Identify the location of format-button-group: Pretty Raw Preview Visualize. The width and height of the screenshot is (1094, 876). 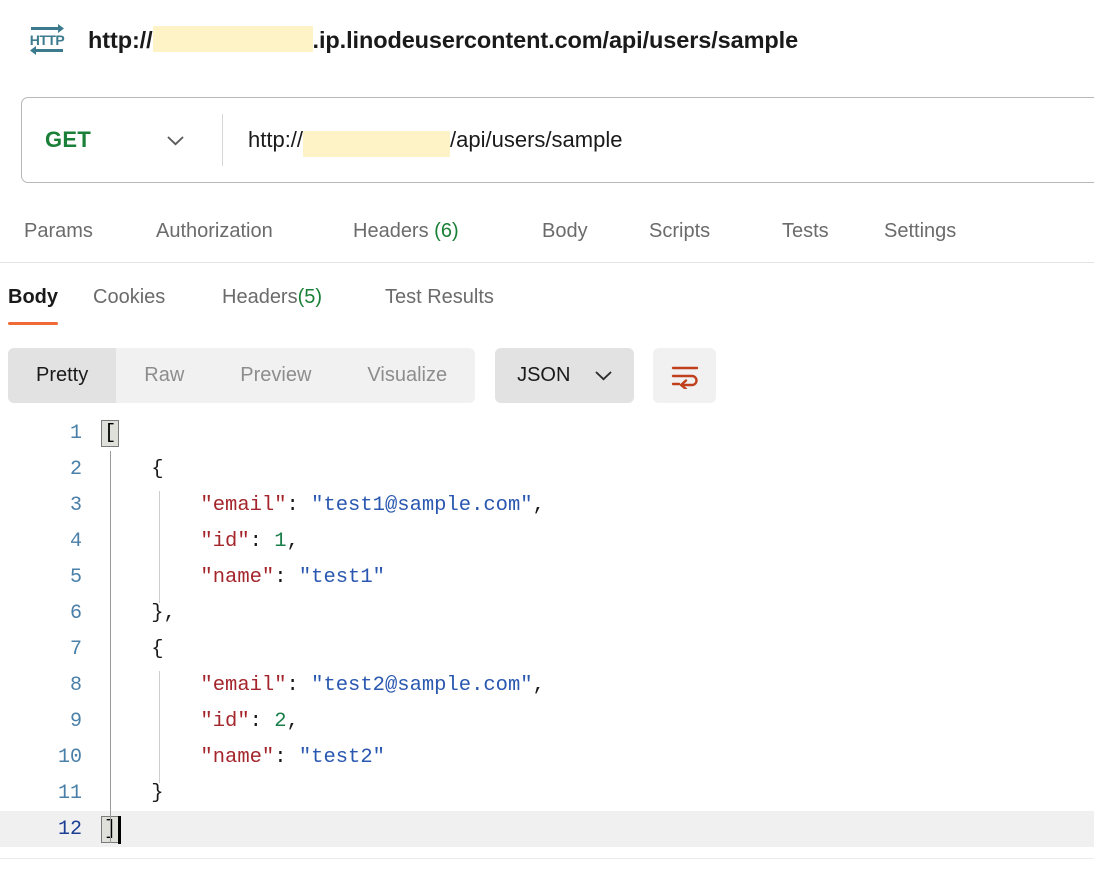
(242, 375).